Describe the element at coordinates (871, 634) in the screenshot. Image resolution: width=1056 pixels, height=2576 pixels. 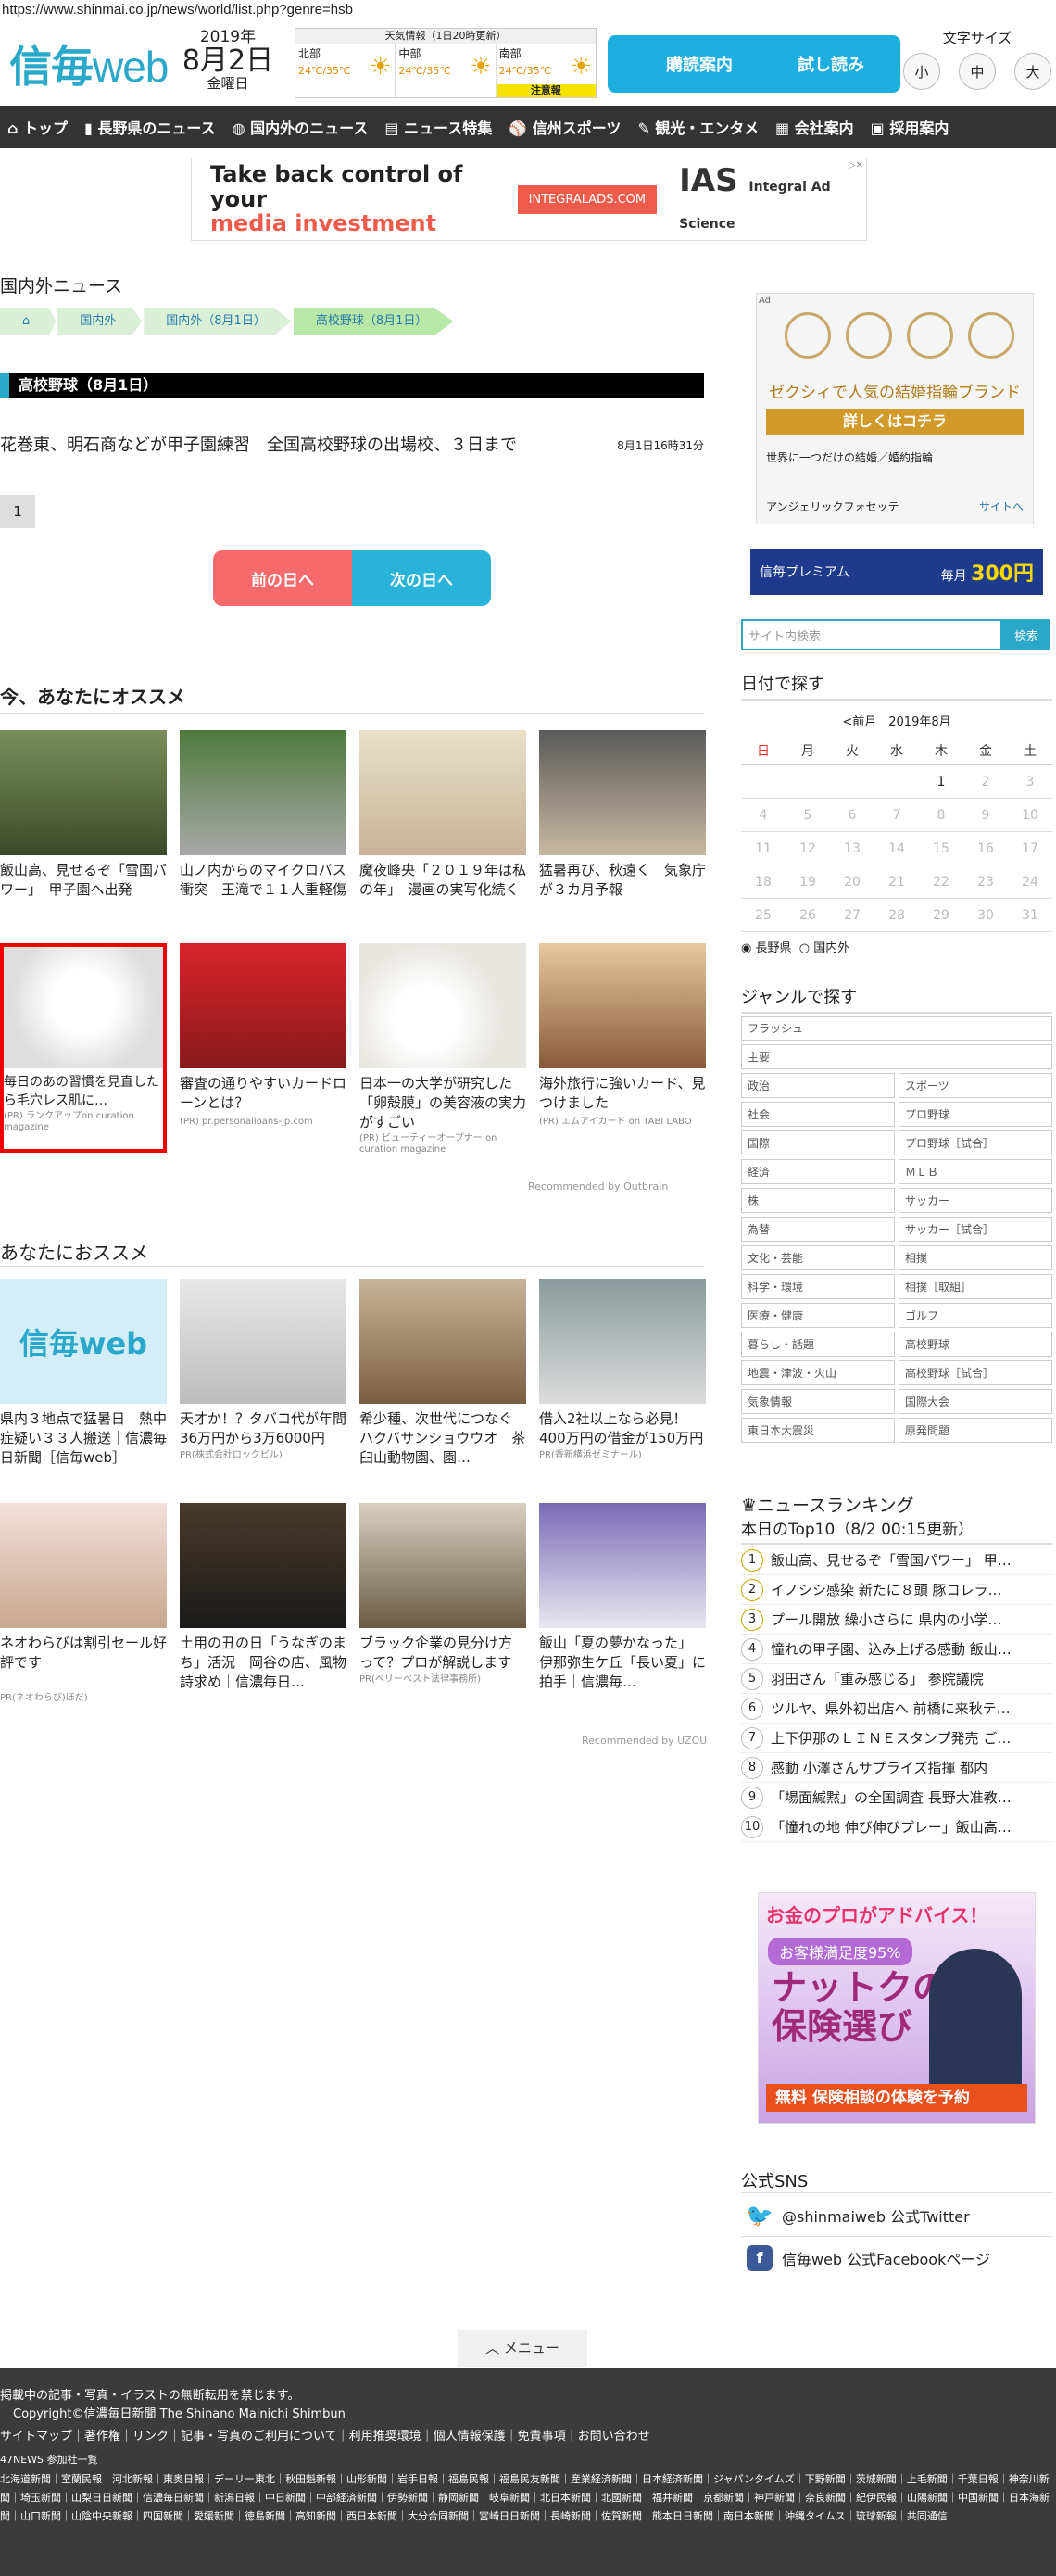
I see `search-input: サイト内検索` at that location.